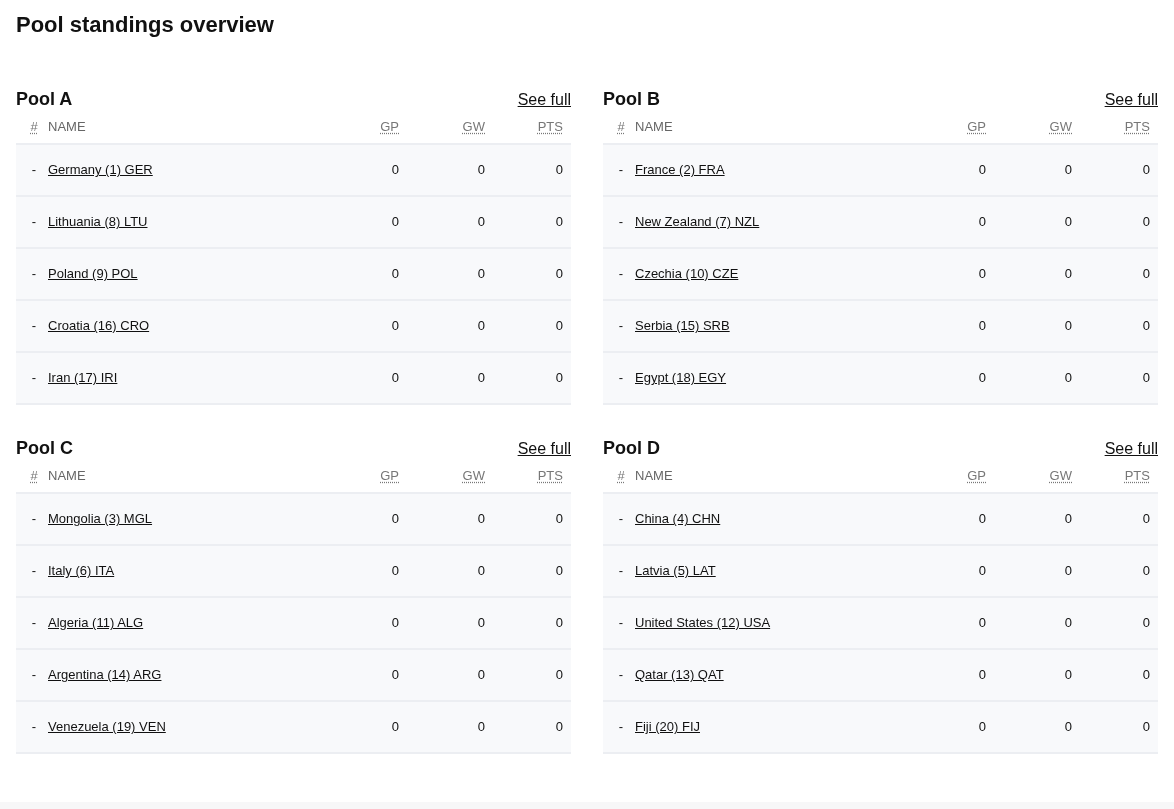  What do you see at coordinates (681, 378) in the screenshot?
I see `team-link: Egypt (18) EGY` at bounding box center [681, 378].